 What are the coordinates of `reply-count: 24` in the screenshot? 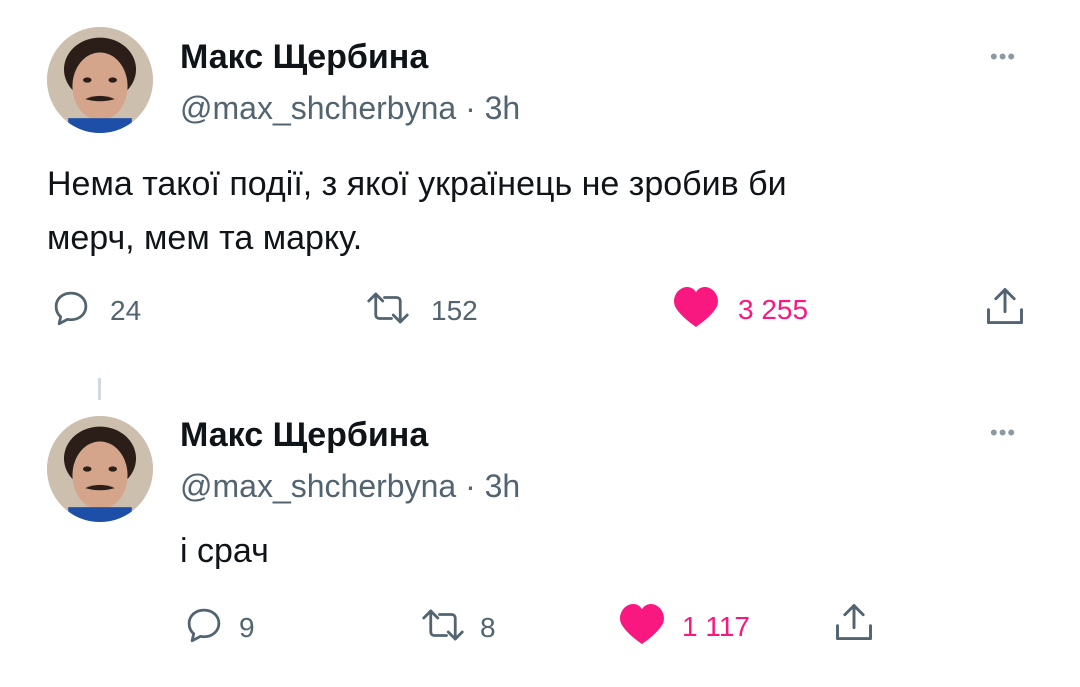 It's located at (126, 310).